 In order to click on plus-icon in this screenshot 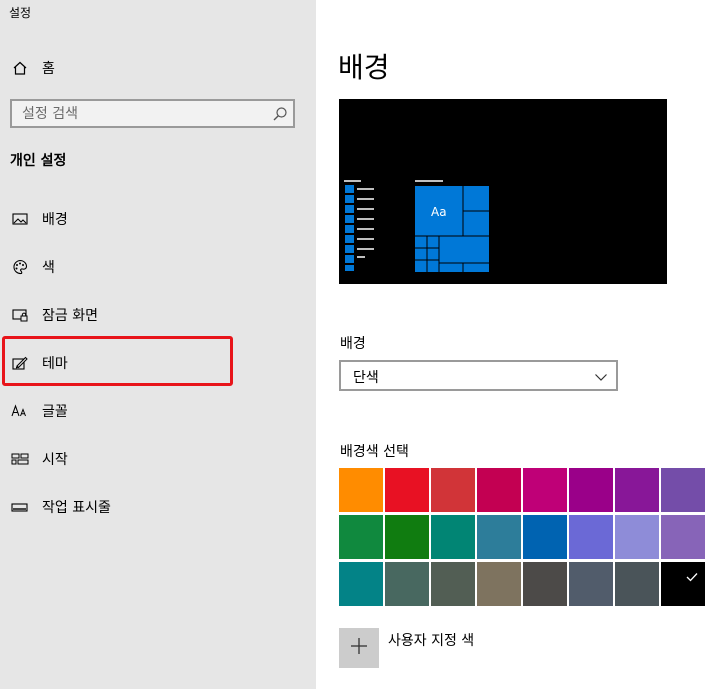, I will do `click(359, 648)`.